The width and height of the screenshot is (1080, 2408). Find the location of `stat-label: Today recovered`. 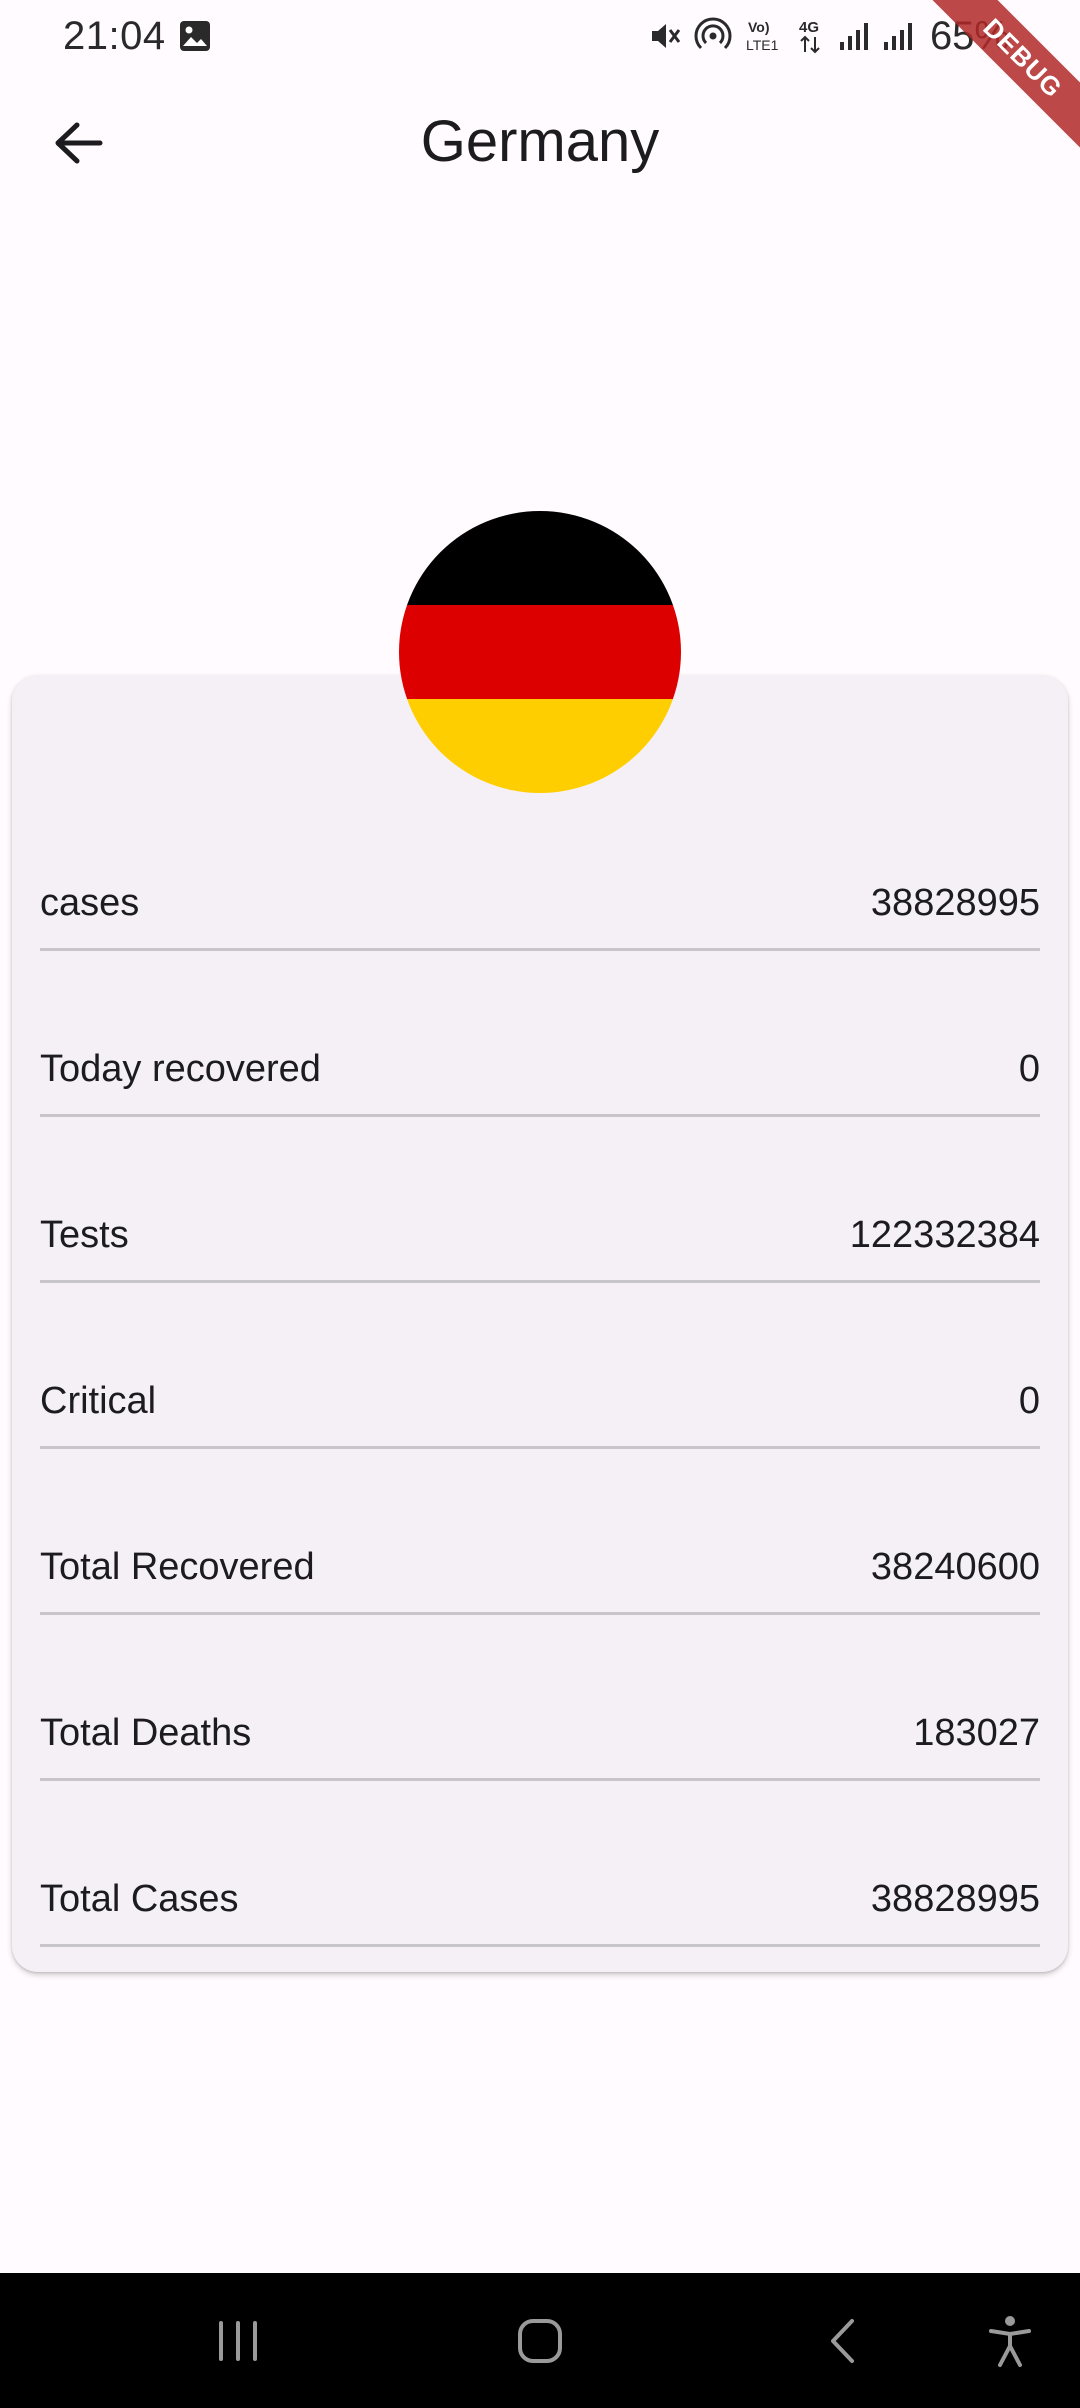

stat-label: Today recovered is located at coordinates (180, 1069).